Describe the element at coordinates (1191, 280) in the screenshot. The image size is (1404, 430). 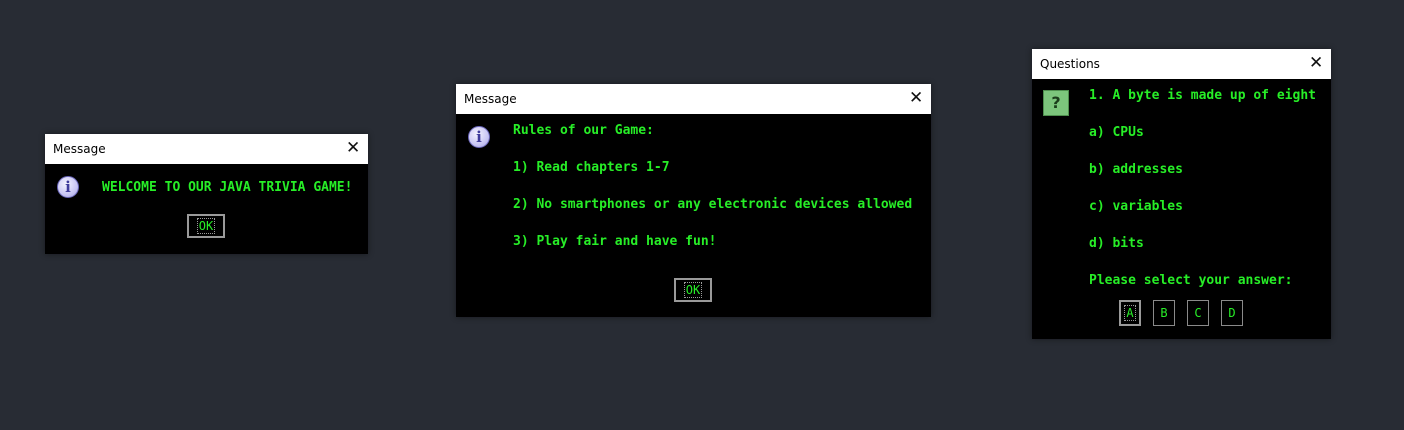
I see `answer-prompt: Please select your answer:` at that location.